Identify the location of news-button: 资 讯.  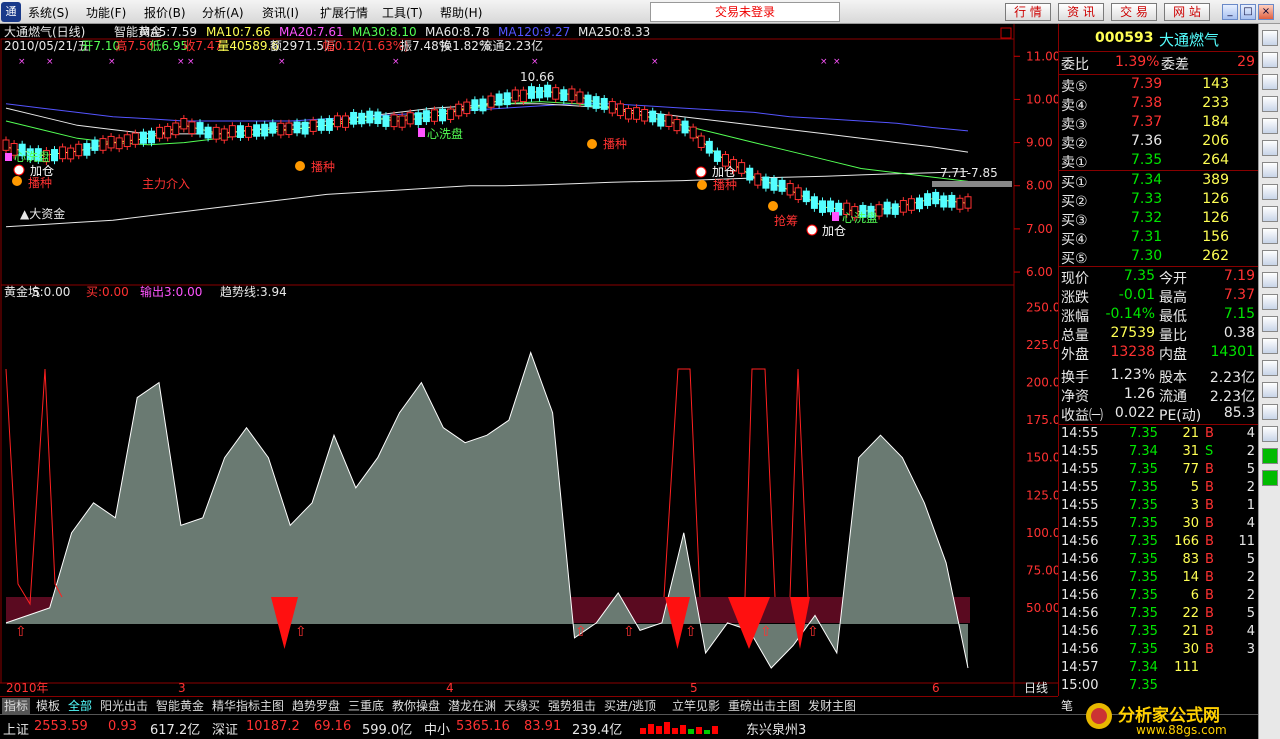
(1081, 12).